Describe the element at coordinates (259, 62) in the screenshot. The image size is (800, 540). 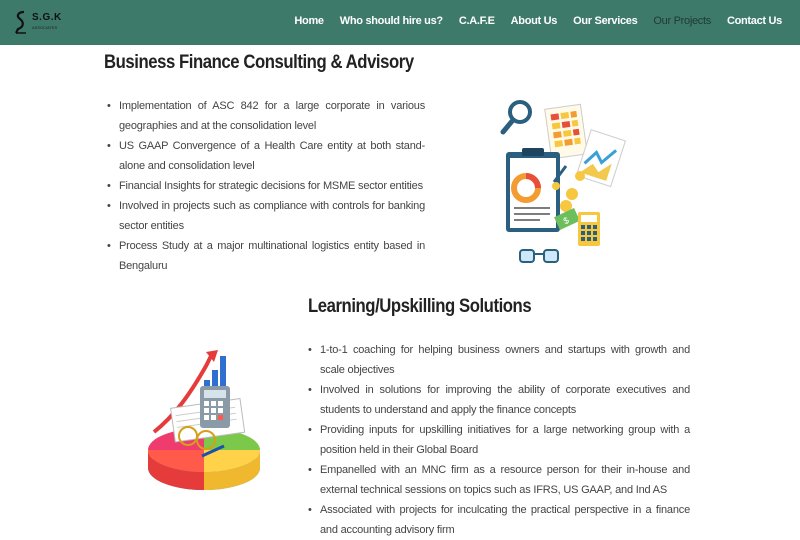
I see `section-title-business-finance: Business Finance Consulting & Advisory` at that location.